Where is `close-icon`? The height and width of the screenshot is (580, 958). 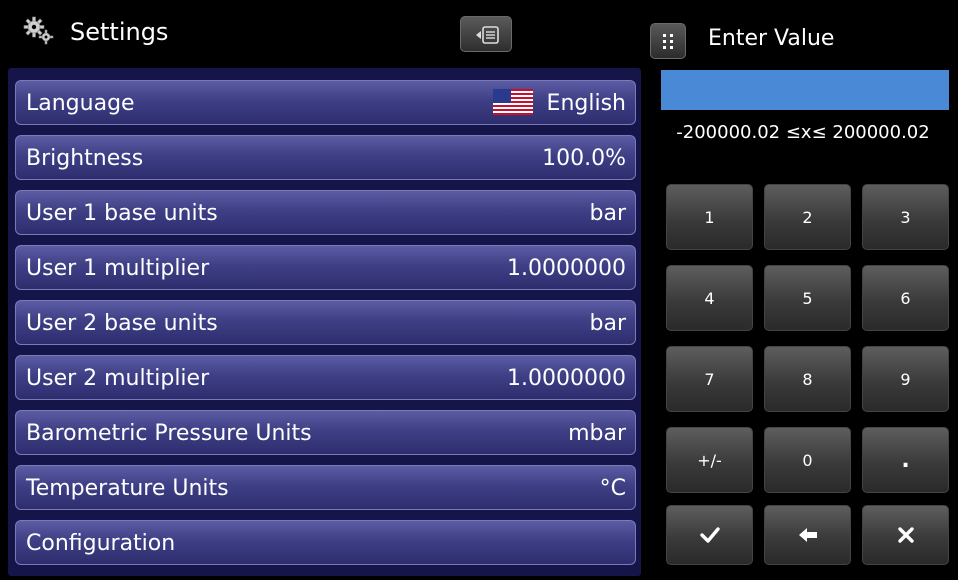 close-icon is located at coordinates (905, 535).